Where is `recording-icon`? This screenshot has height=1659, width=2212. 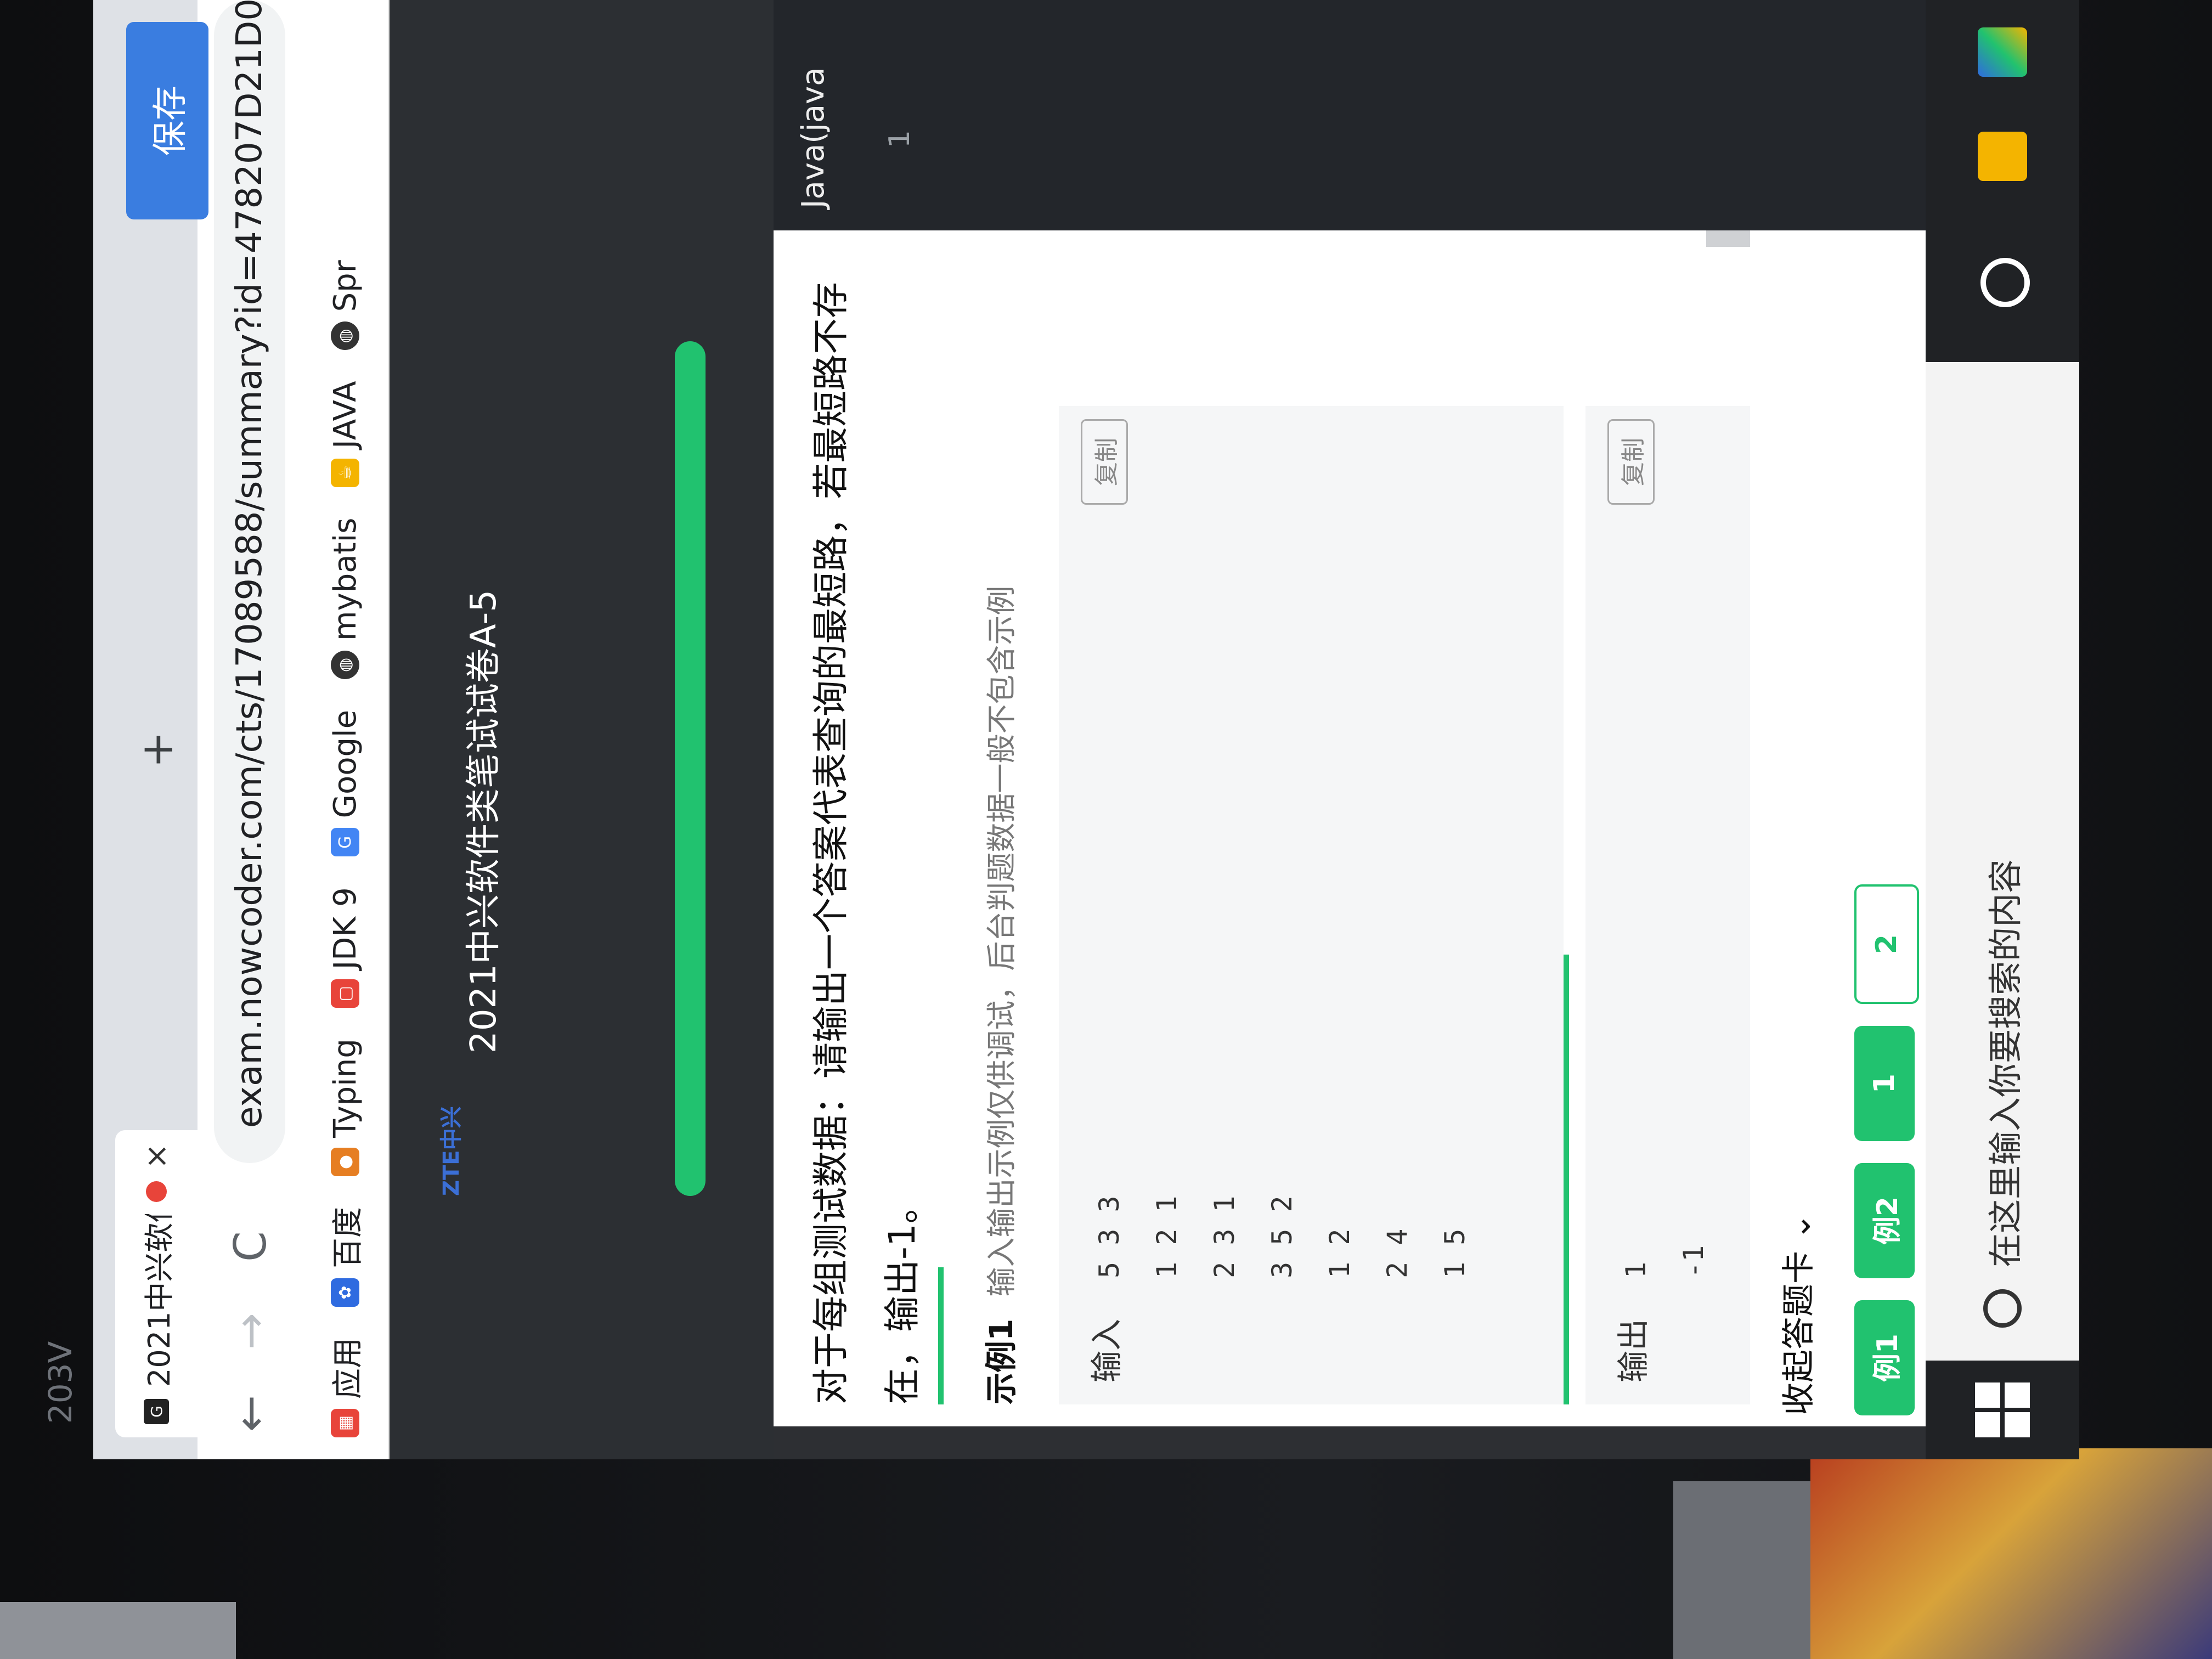 recording-icon is located at coordinates (156, 1191).